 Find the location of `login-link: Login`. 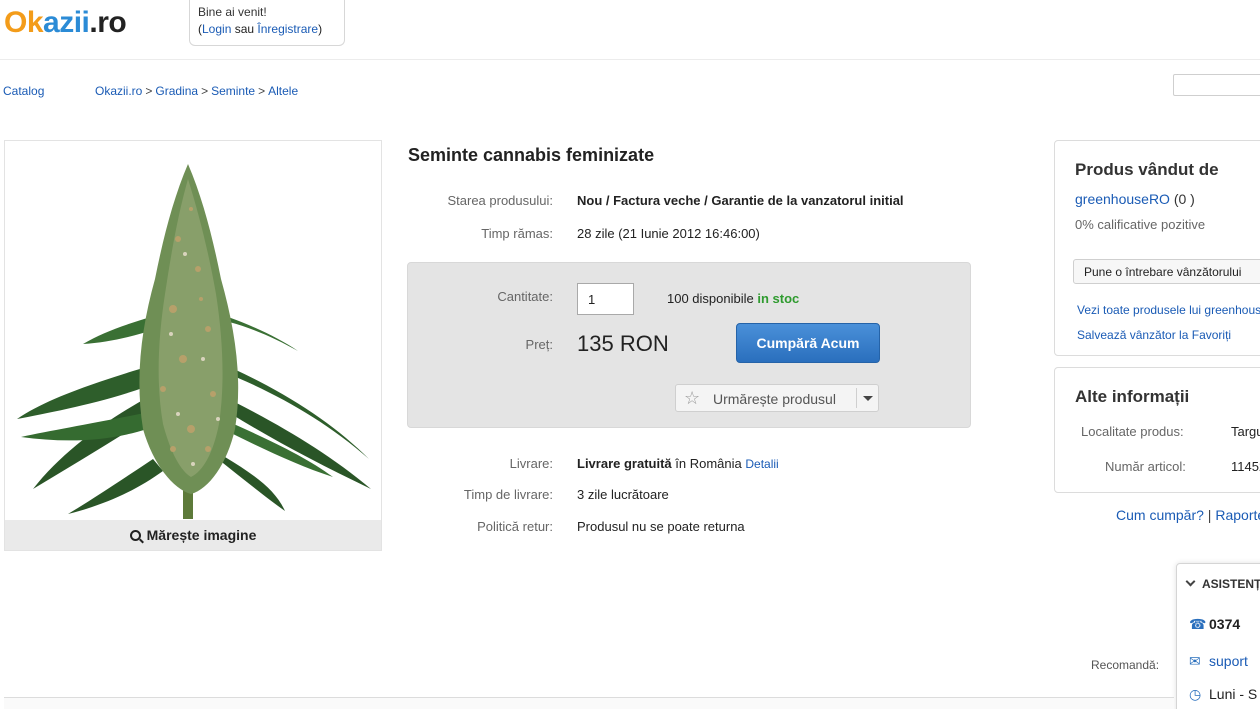

login-link: Login is located at coordinates (216, 29).